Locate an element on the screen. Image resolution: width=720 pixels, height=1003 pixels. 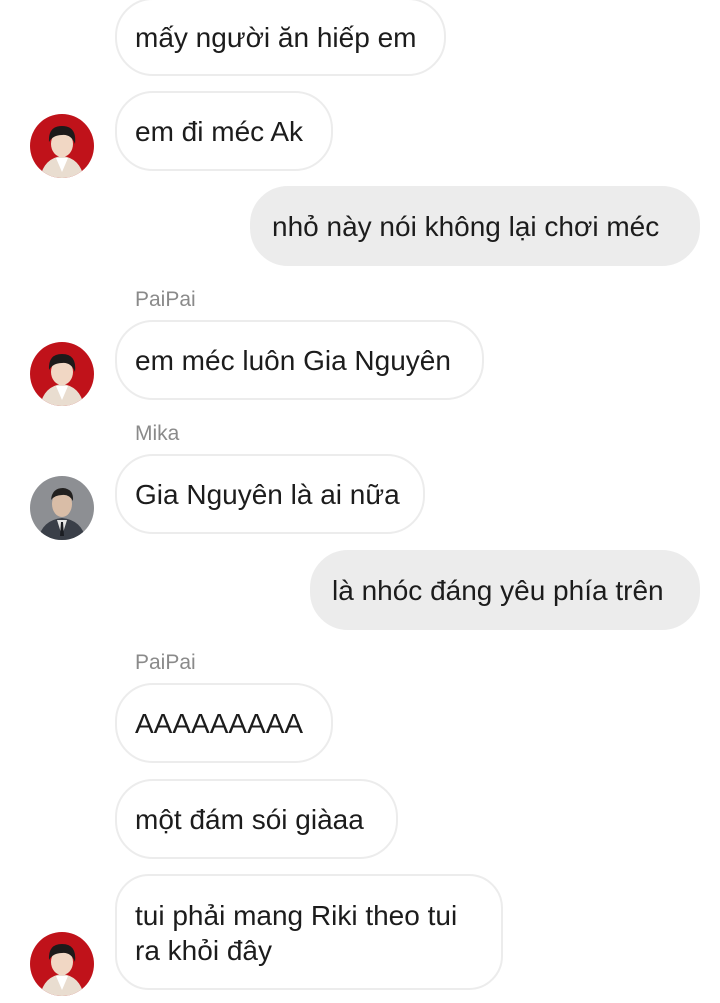
message-text: nhỏ này nói không lại chơi méc is located at coordinates (466, 226).